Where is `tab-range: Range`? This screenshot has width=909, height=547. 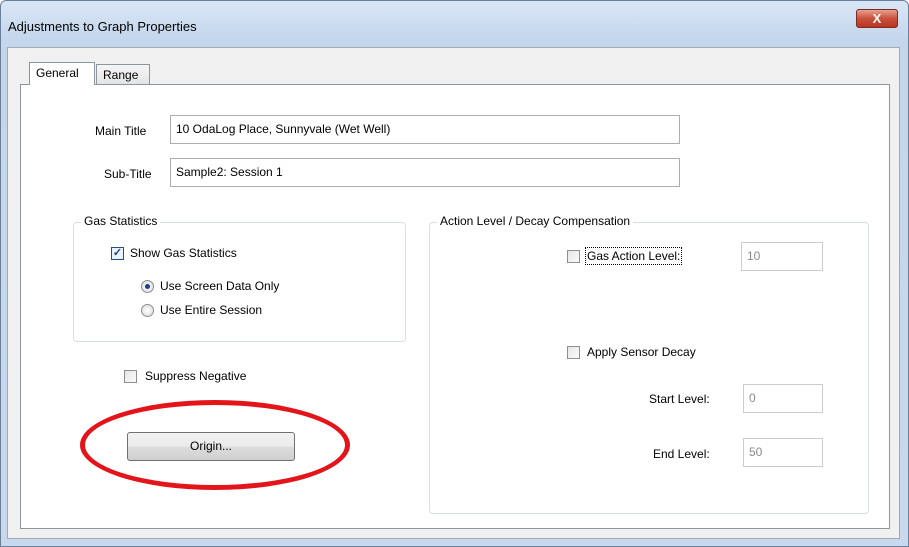 tab-range: Range is located at coordinates (123, 74).